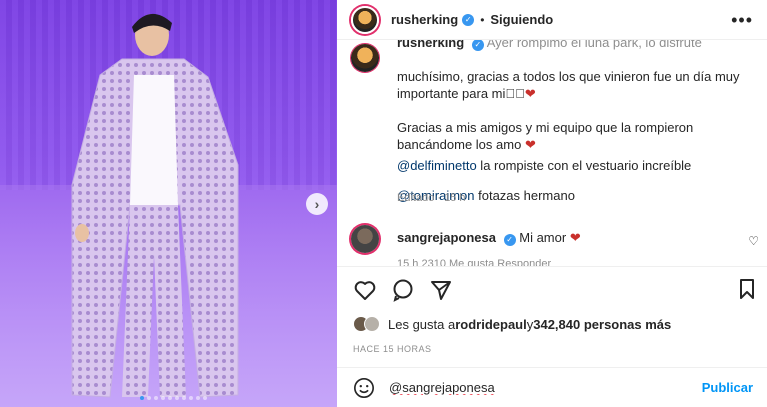 The height and width of the screenshot is (407, 767). I want to click on likes-count: 342,840 personas más, so click(602, 324).